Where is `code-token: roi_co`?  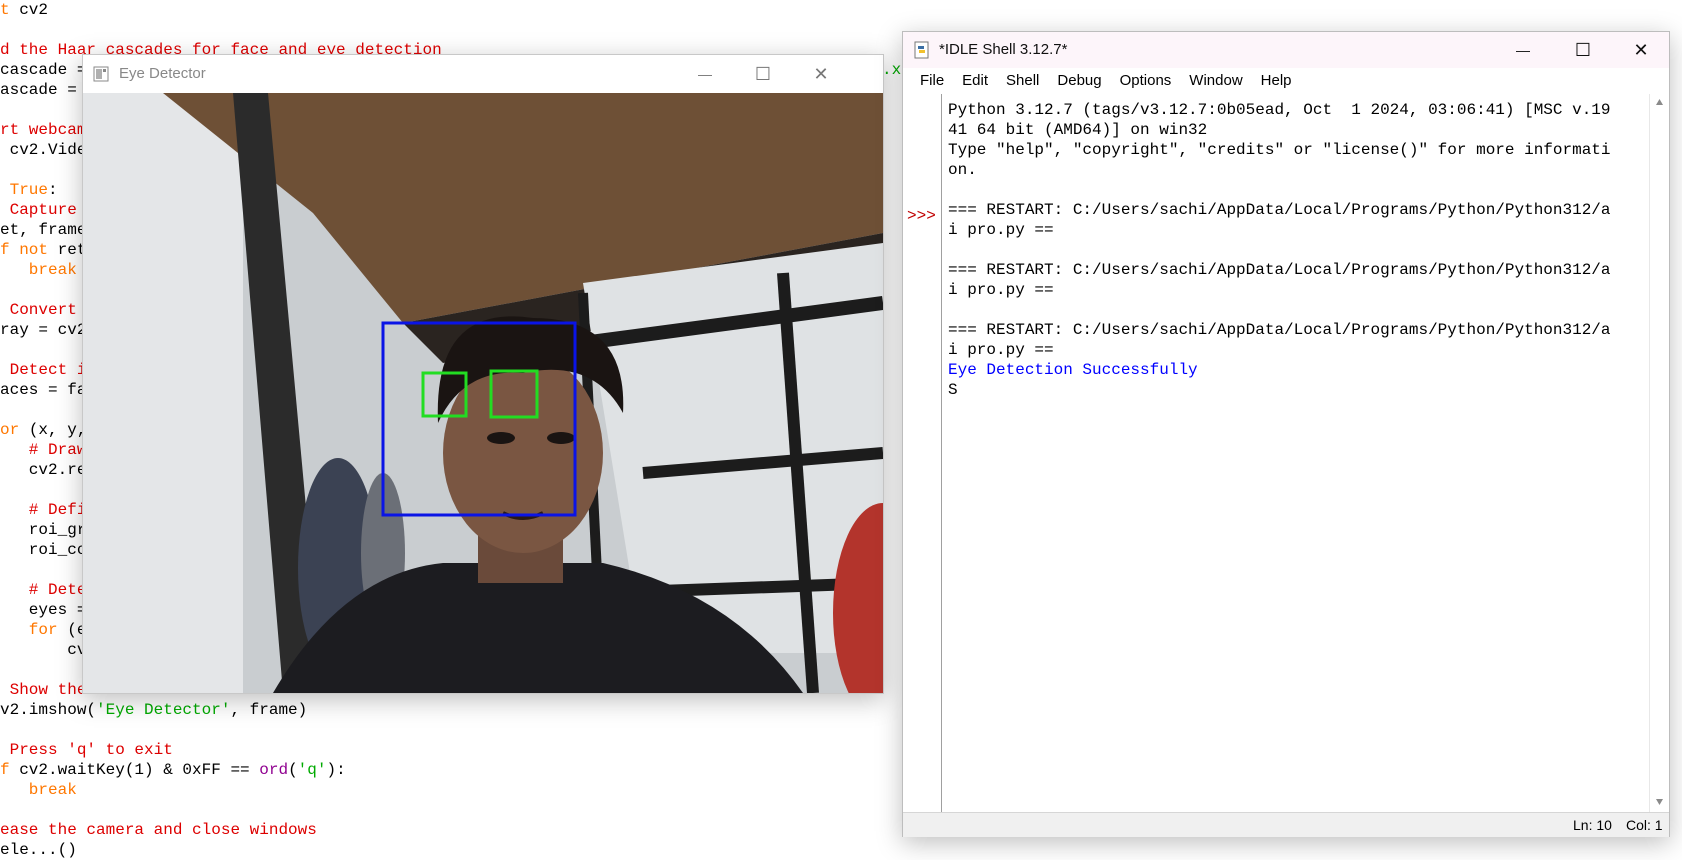
code-token: roi_co is located at coordinates (43, 550).